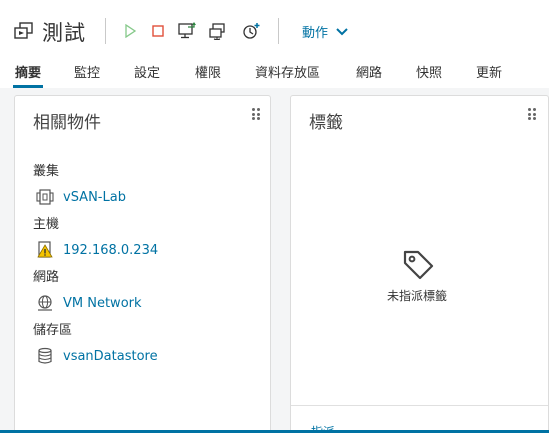 The image size is (549, 433). I want to click on cluster-row: vSAN-Lab, so click(81, 197).